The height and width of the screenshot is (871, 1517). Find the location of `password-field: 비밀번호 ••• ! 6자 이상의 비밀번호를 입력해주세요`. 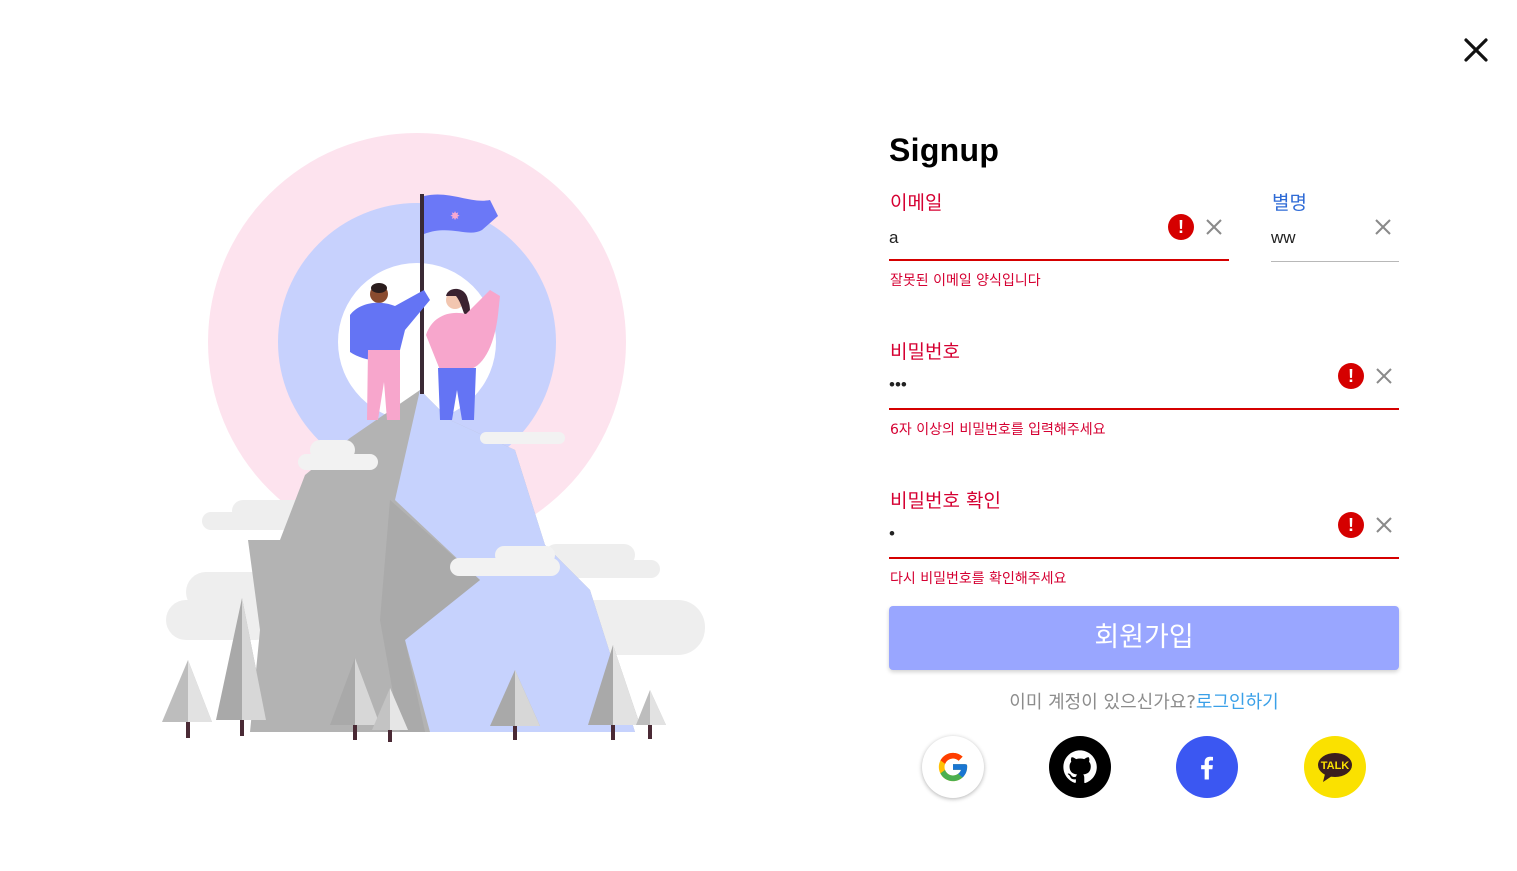

password-field: 비밀번호 ••• ! 6자 이상의 비밀번호를 입력해주세요 is located at coordinates (1144, 389).